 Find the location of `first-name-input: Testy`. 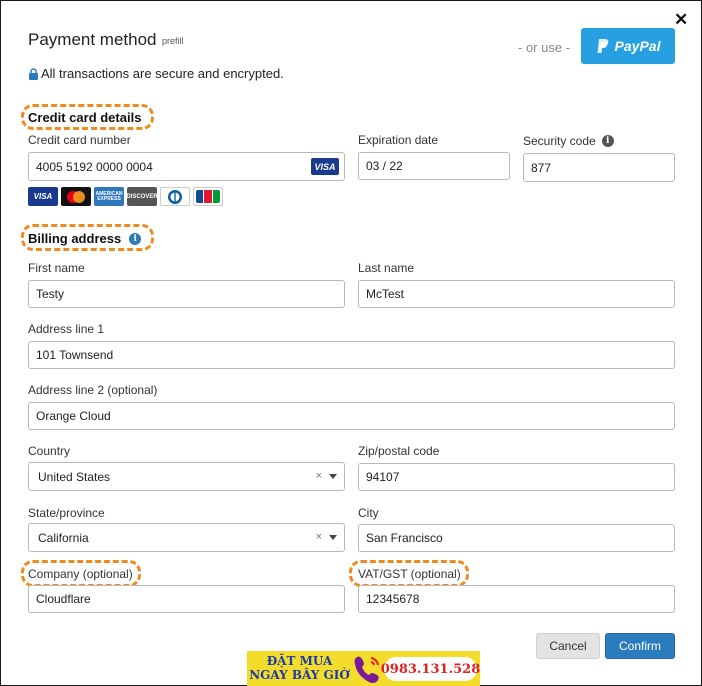

first-name-input: Testy is located at coordinates (186, 294).